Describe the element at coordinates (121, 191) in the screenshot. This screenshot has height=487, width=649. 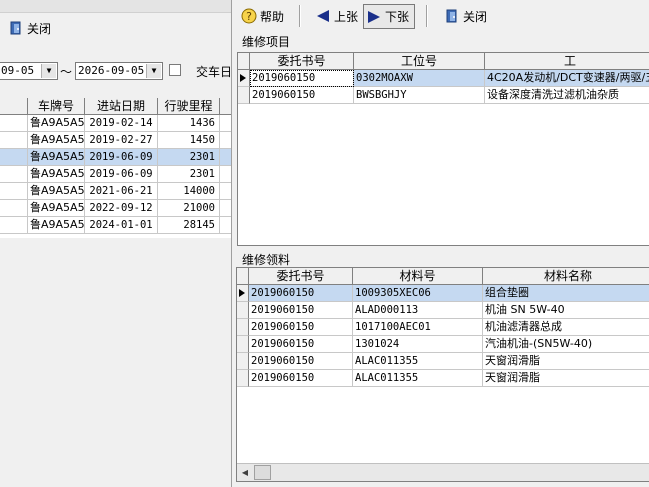
I see `entry-date-cell: 2021-06-21` at that location.